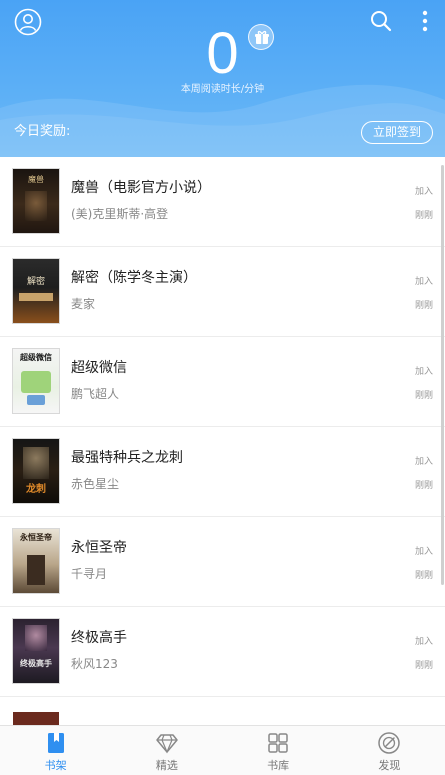  What do you see at coordinates (36, 179) in the screenshot?
I see `book-cover-text: 魔兽` at bounding box center [36, 179].